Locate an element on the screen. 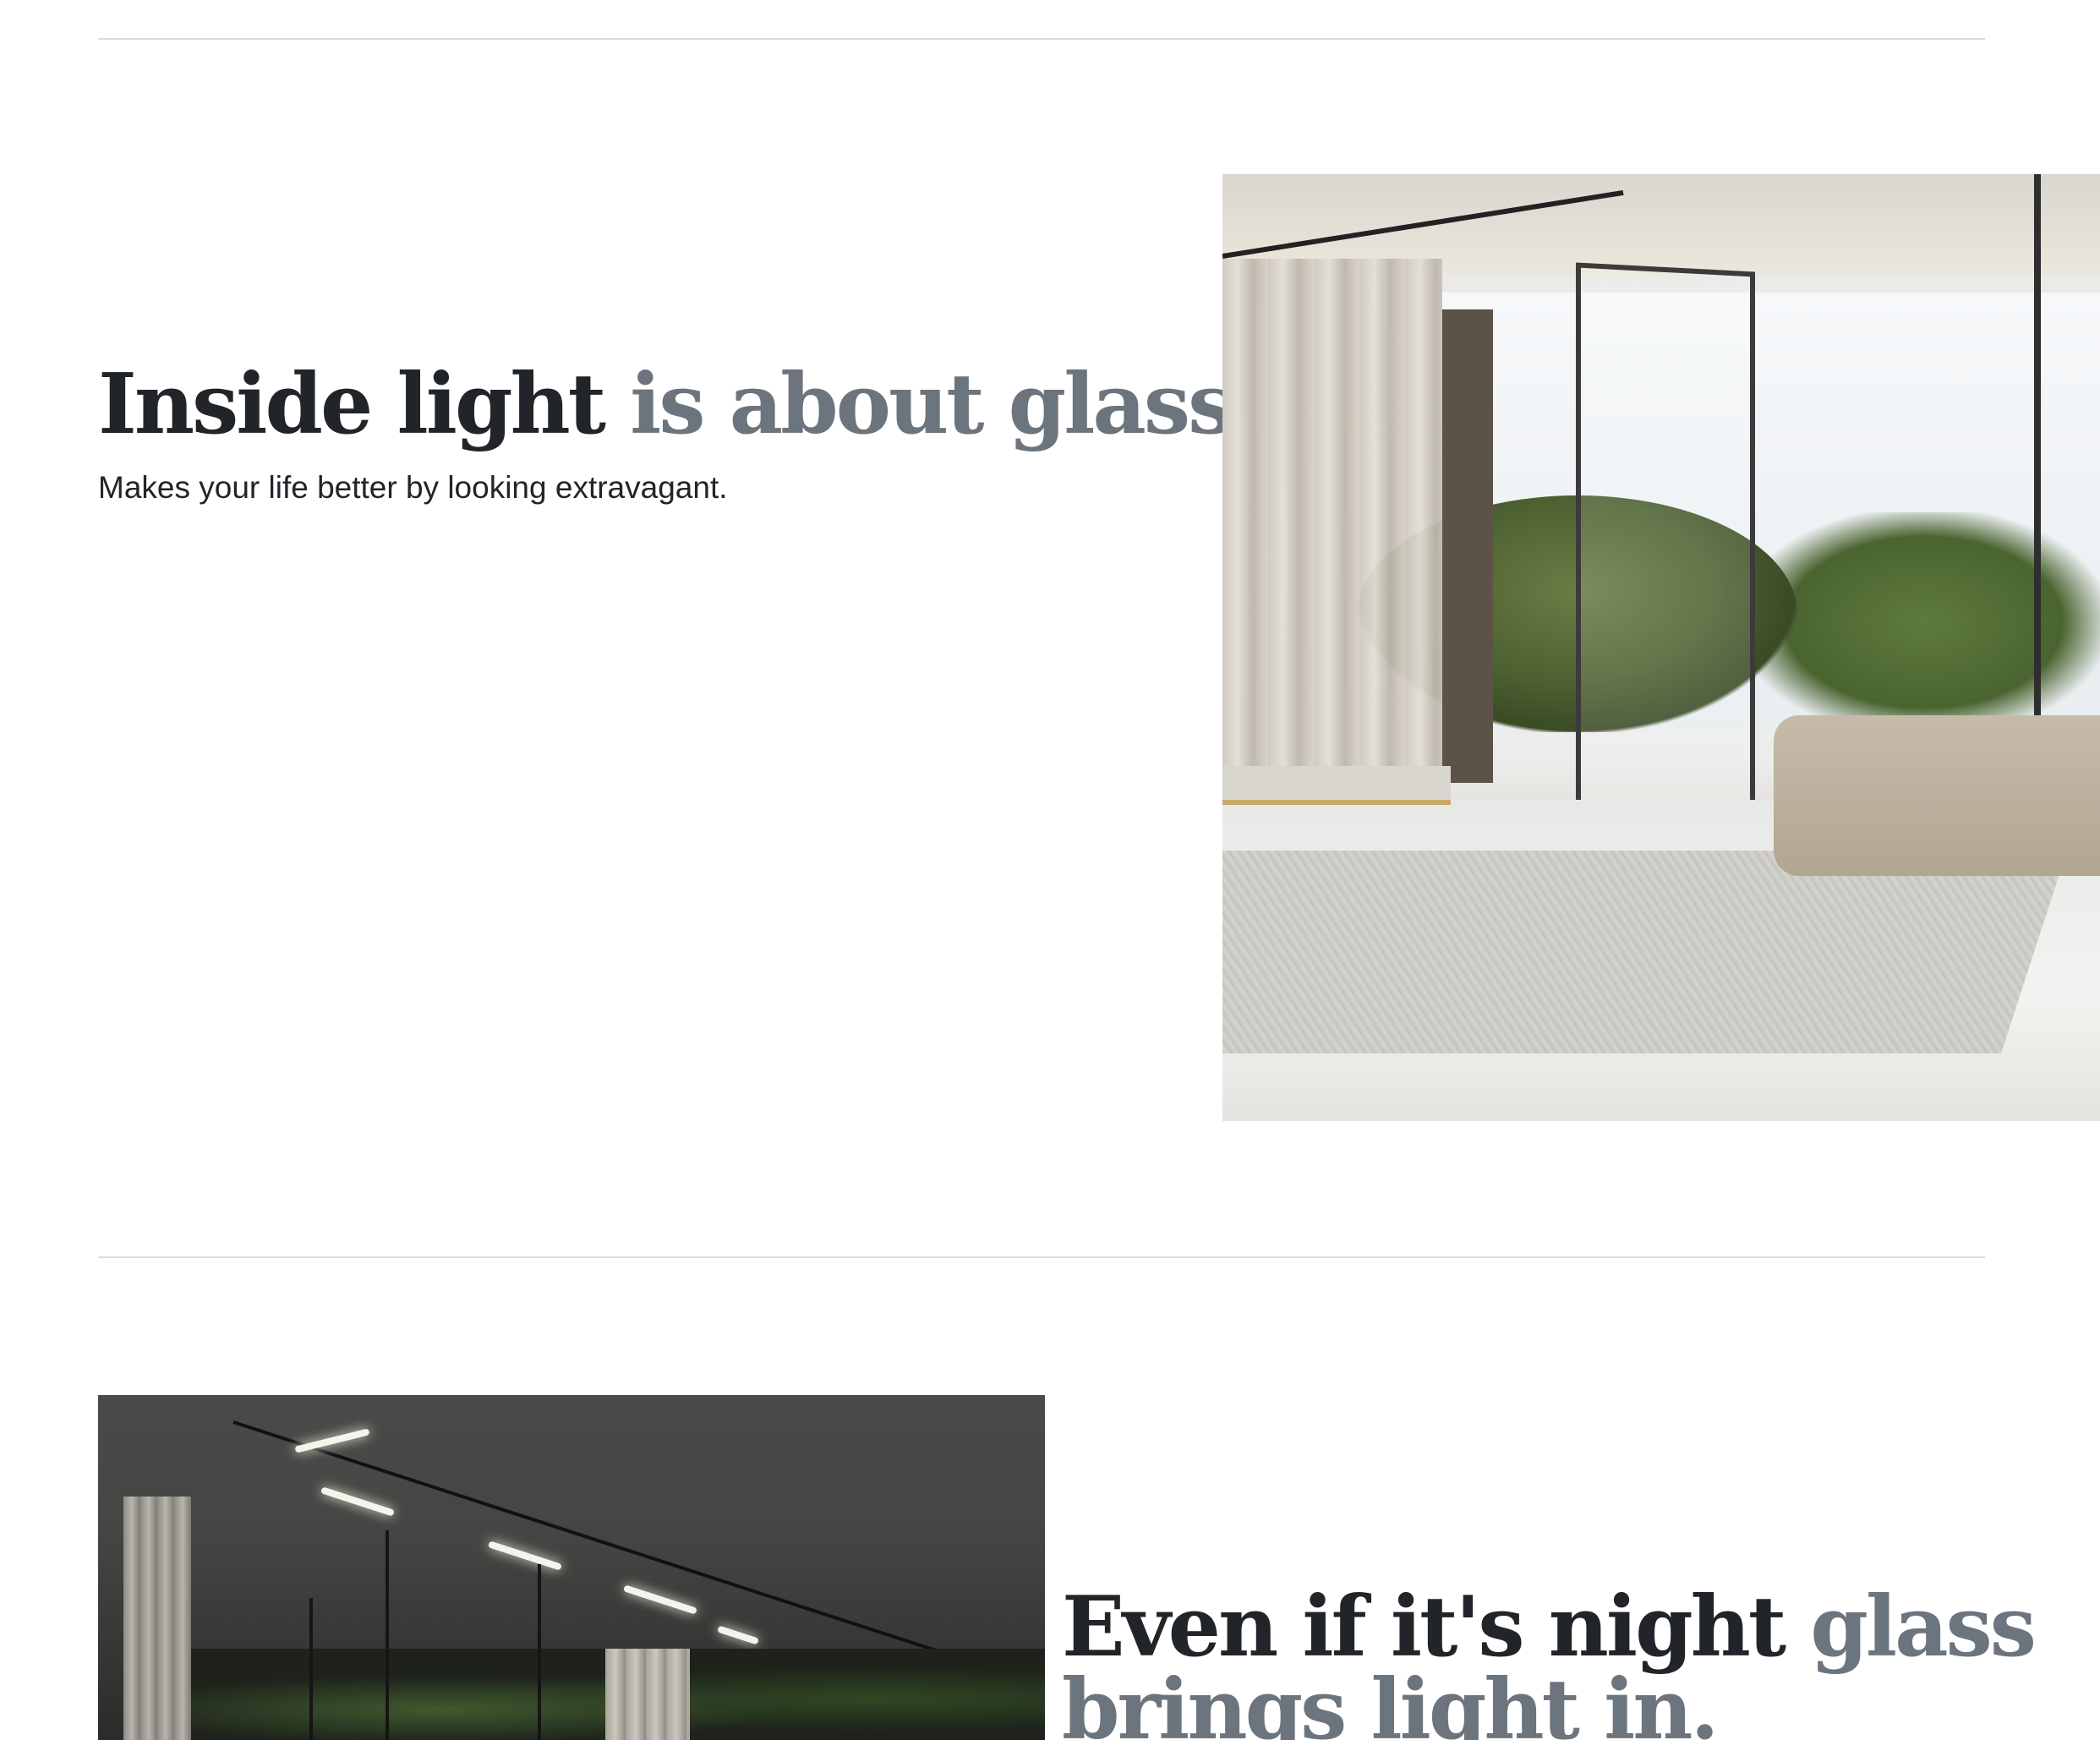 Image resolution: width=2100 pixels, height=1740 pixels. feature-heading-1-main: Inside light is located at coordinates (352, 405).